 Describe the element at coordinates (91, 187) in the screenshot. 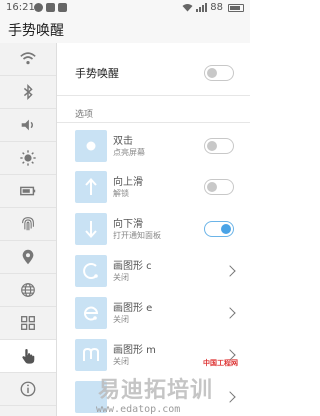

I see `swipe-up-icon` at that location.